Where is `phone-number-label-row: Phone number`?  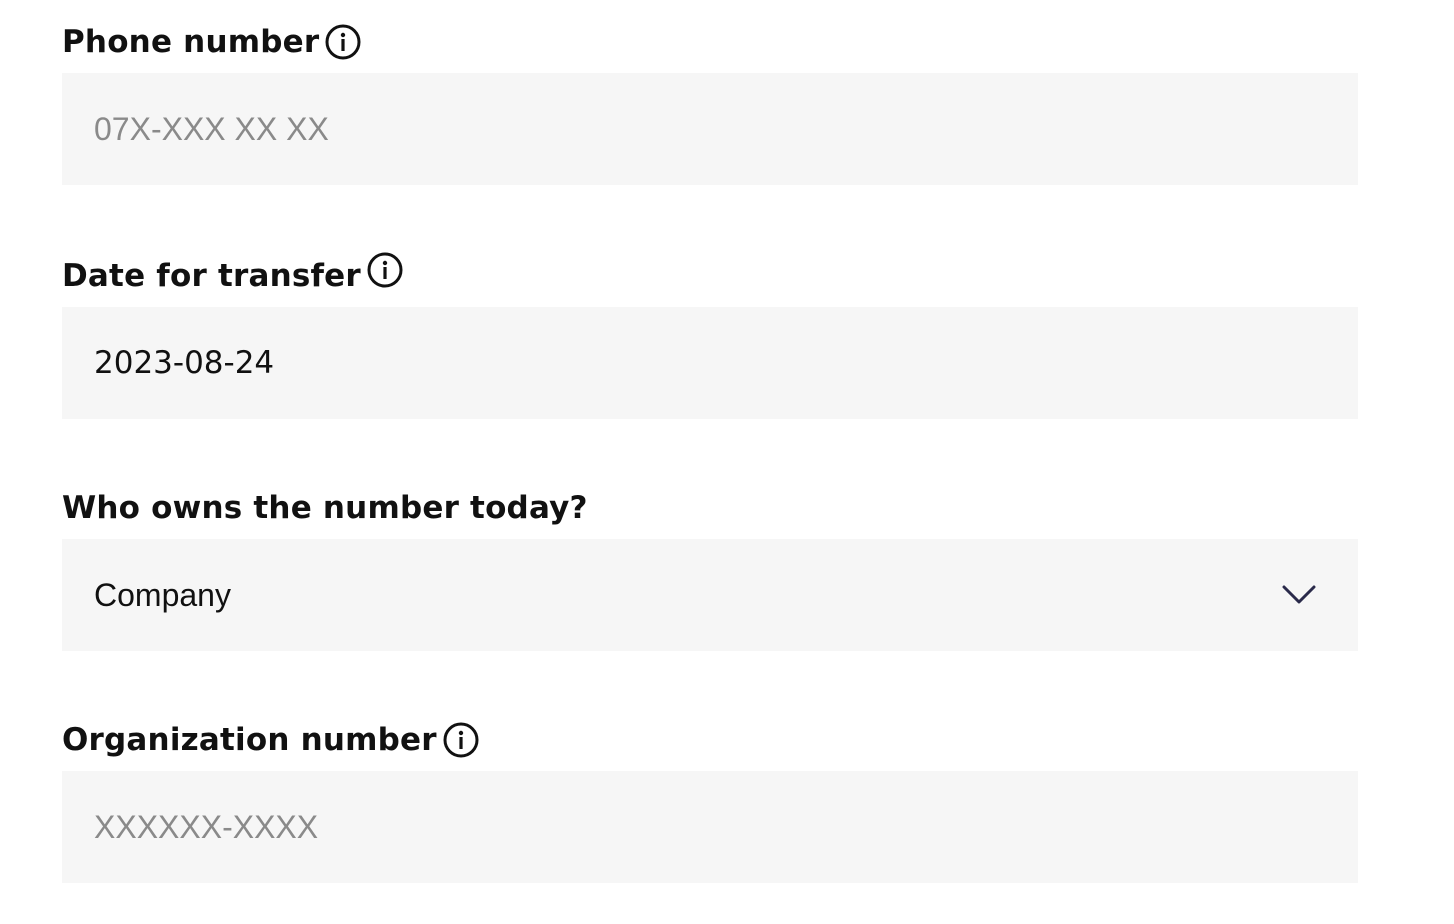 phone-number-label-row: Phone number is located at coordinates (710, 42).